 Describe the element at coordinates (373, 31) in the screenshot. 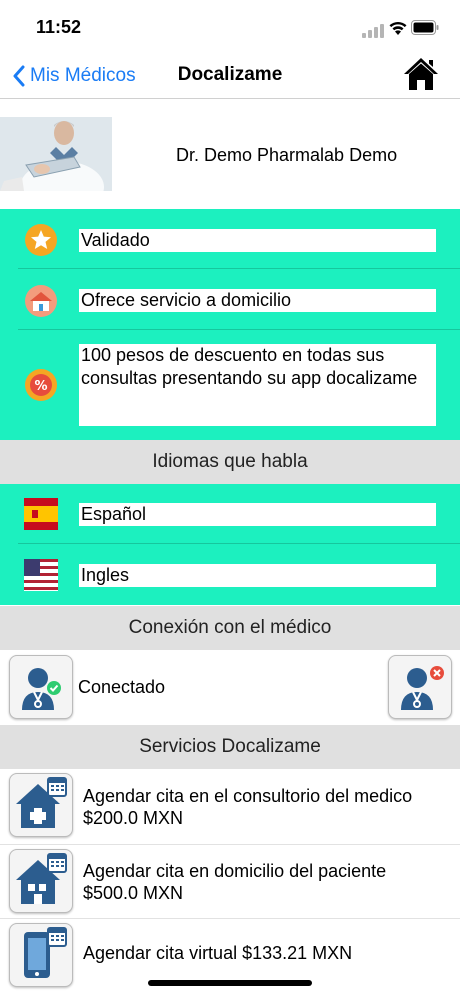

I see `cellular-signal-icon` at that location.